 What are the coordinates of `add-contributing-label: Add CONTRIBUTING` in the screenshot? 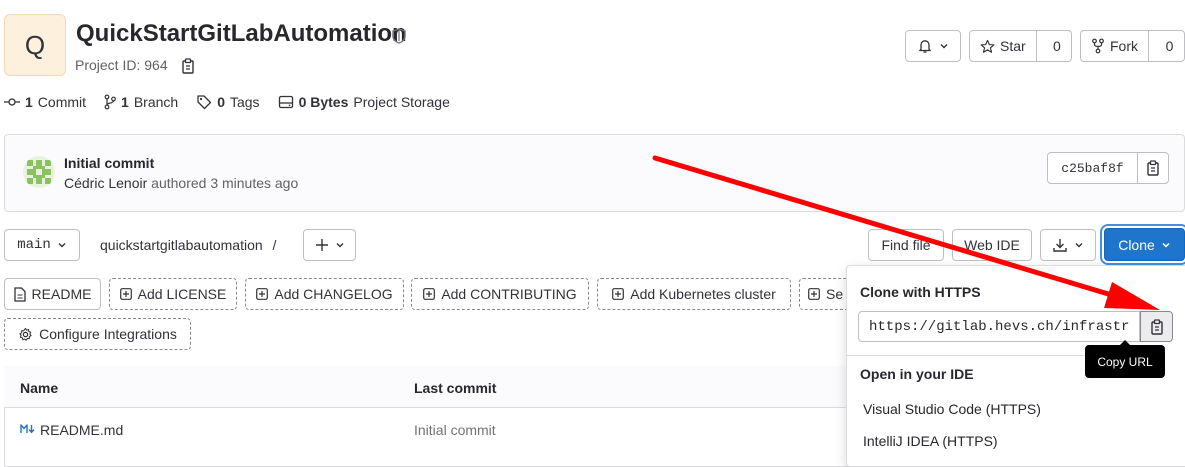 It's located at (509, 294).